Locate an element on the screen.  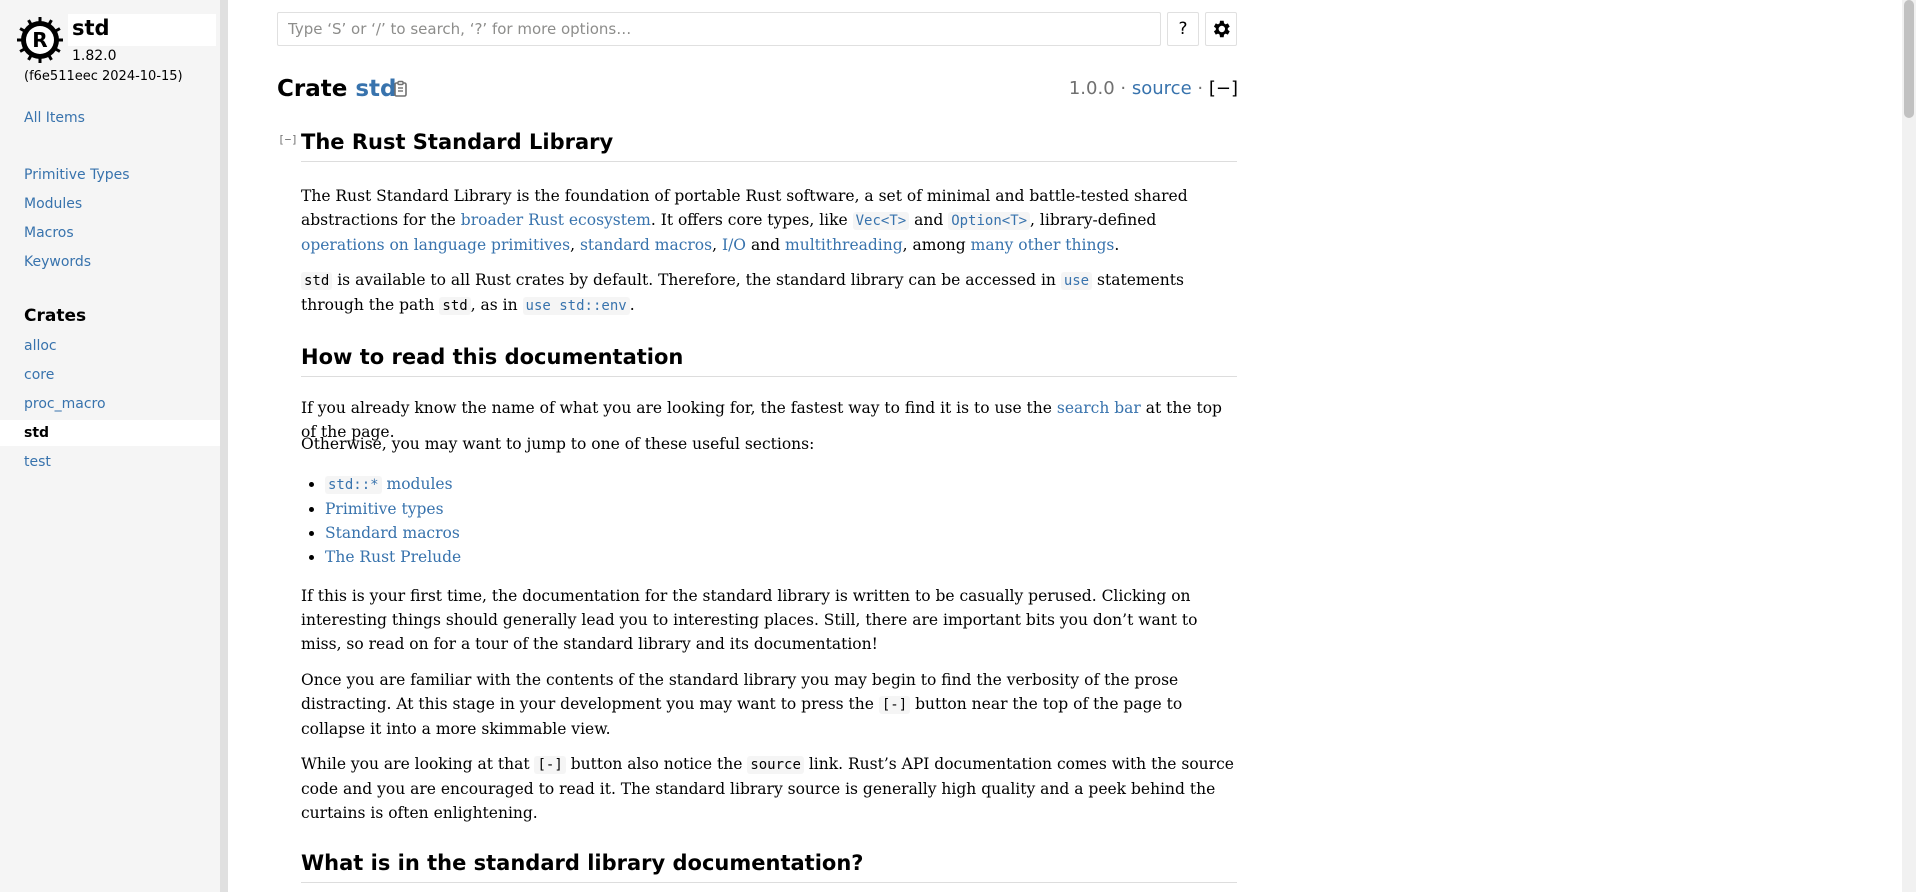
svg-text: R is located at coordinates (39, 40).